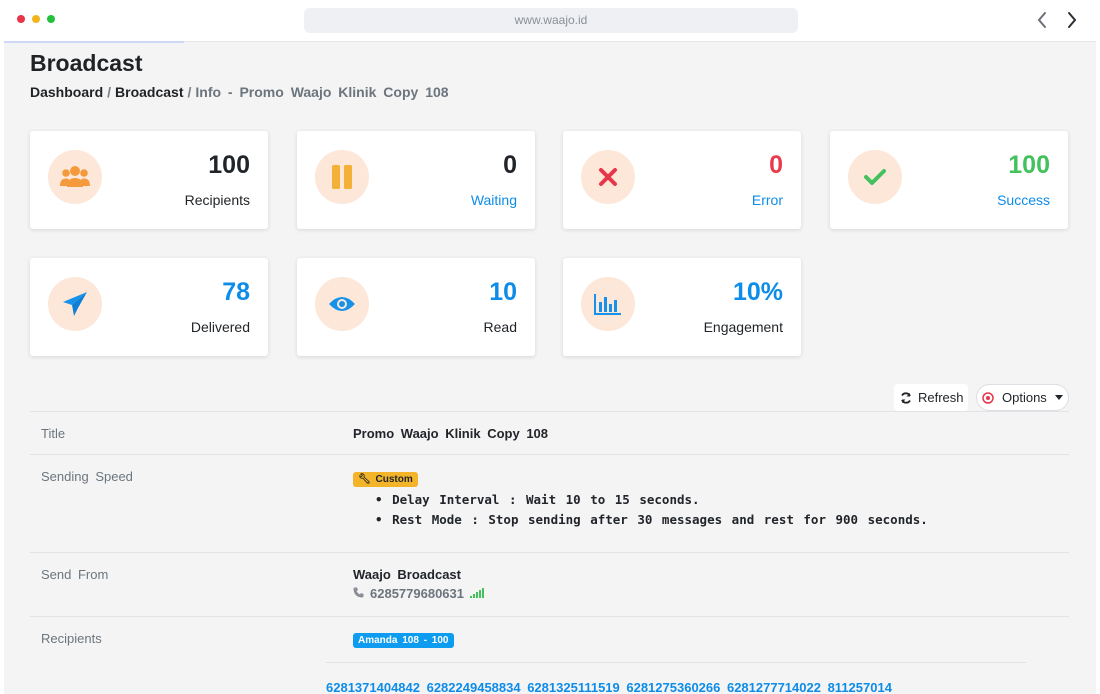 This screenshot has height=694, width=1100. I want to click on detail-row-title: Title Promo Waajo Klinik Copy 108, so click(549, 432).